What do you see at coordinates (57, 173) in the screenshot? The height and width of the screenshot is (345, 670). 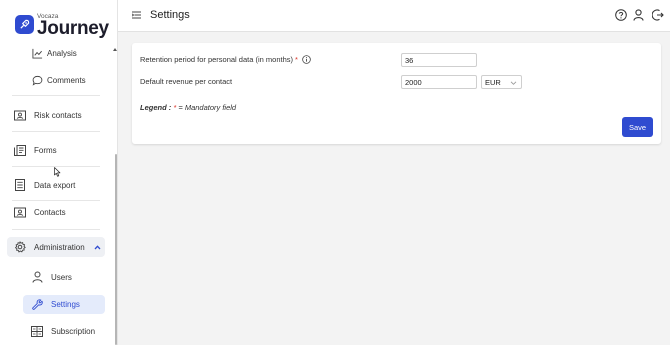 I see `mouse-cursor-icon` at bounding box center [57, 173].